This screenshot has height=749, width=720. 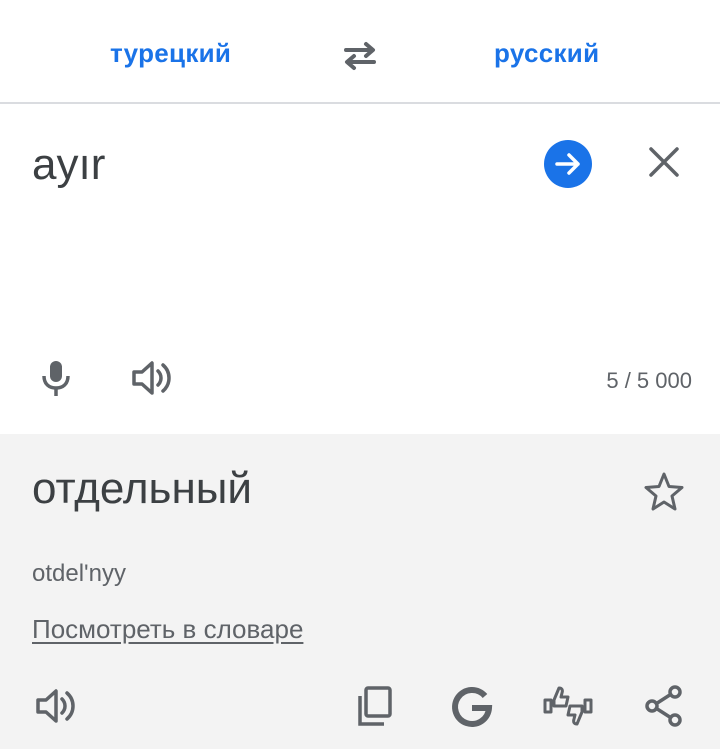 I want to click on clear-button, so click(x=664, y=162).